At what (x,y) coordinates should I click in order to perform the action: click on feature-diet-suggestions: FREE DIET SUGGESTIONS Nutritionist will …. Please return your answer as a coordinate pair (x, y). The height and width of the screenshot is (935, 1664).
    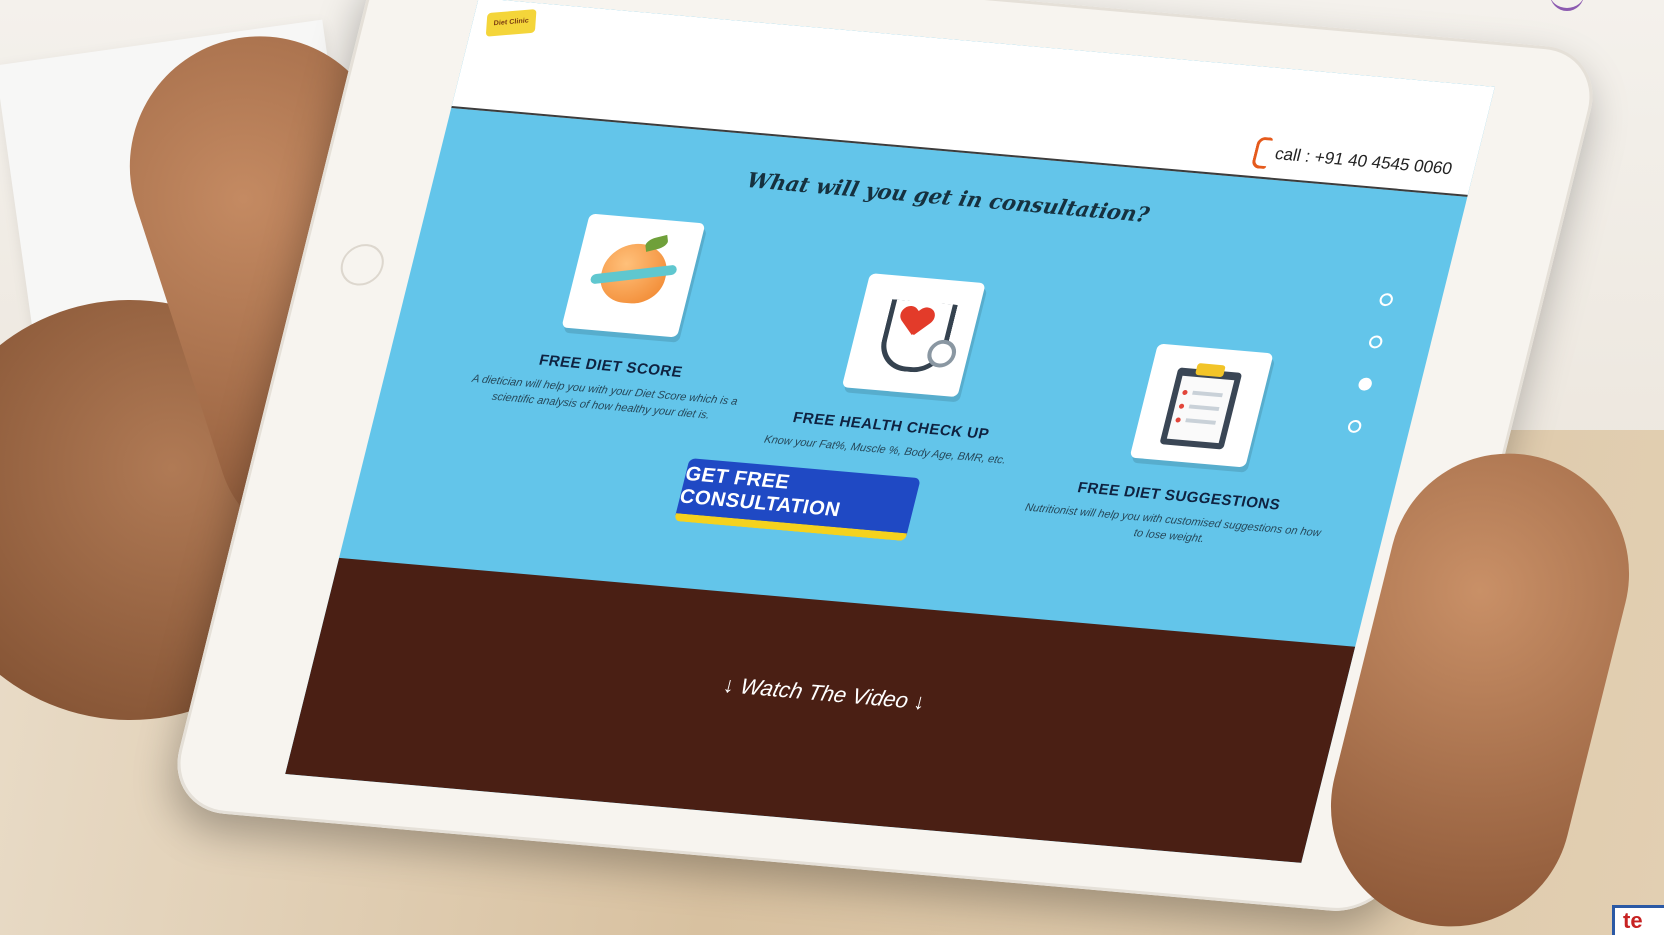
    Looking at the image, I should click on (1192, 446).